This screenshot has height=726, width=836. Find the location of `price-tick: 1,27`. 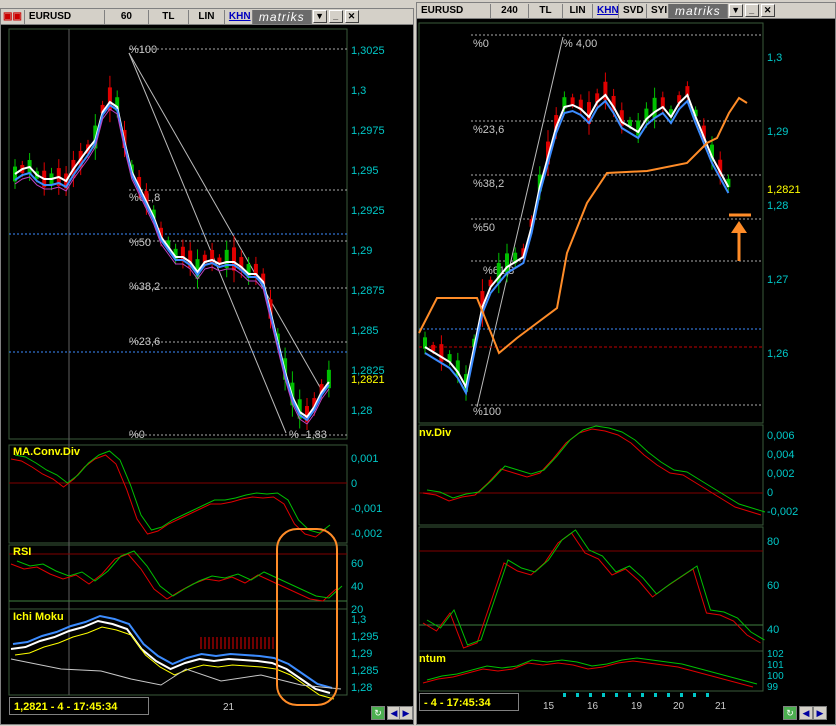

price-tick: 1,27 is located at coordinates (777, 280).